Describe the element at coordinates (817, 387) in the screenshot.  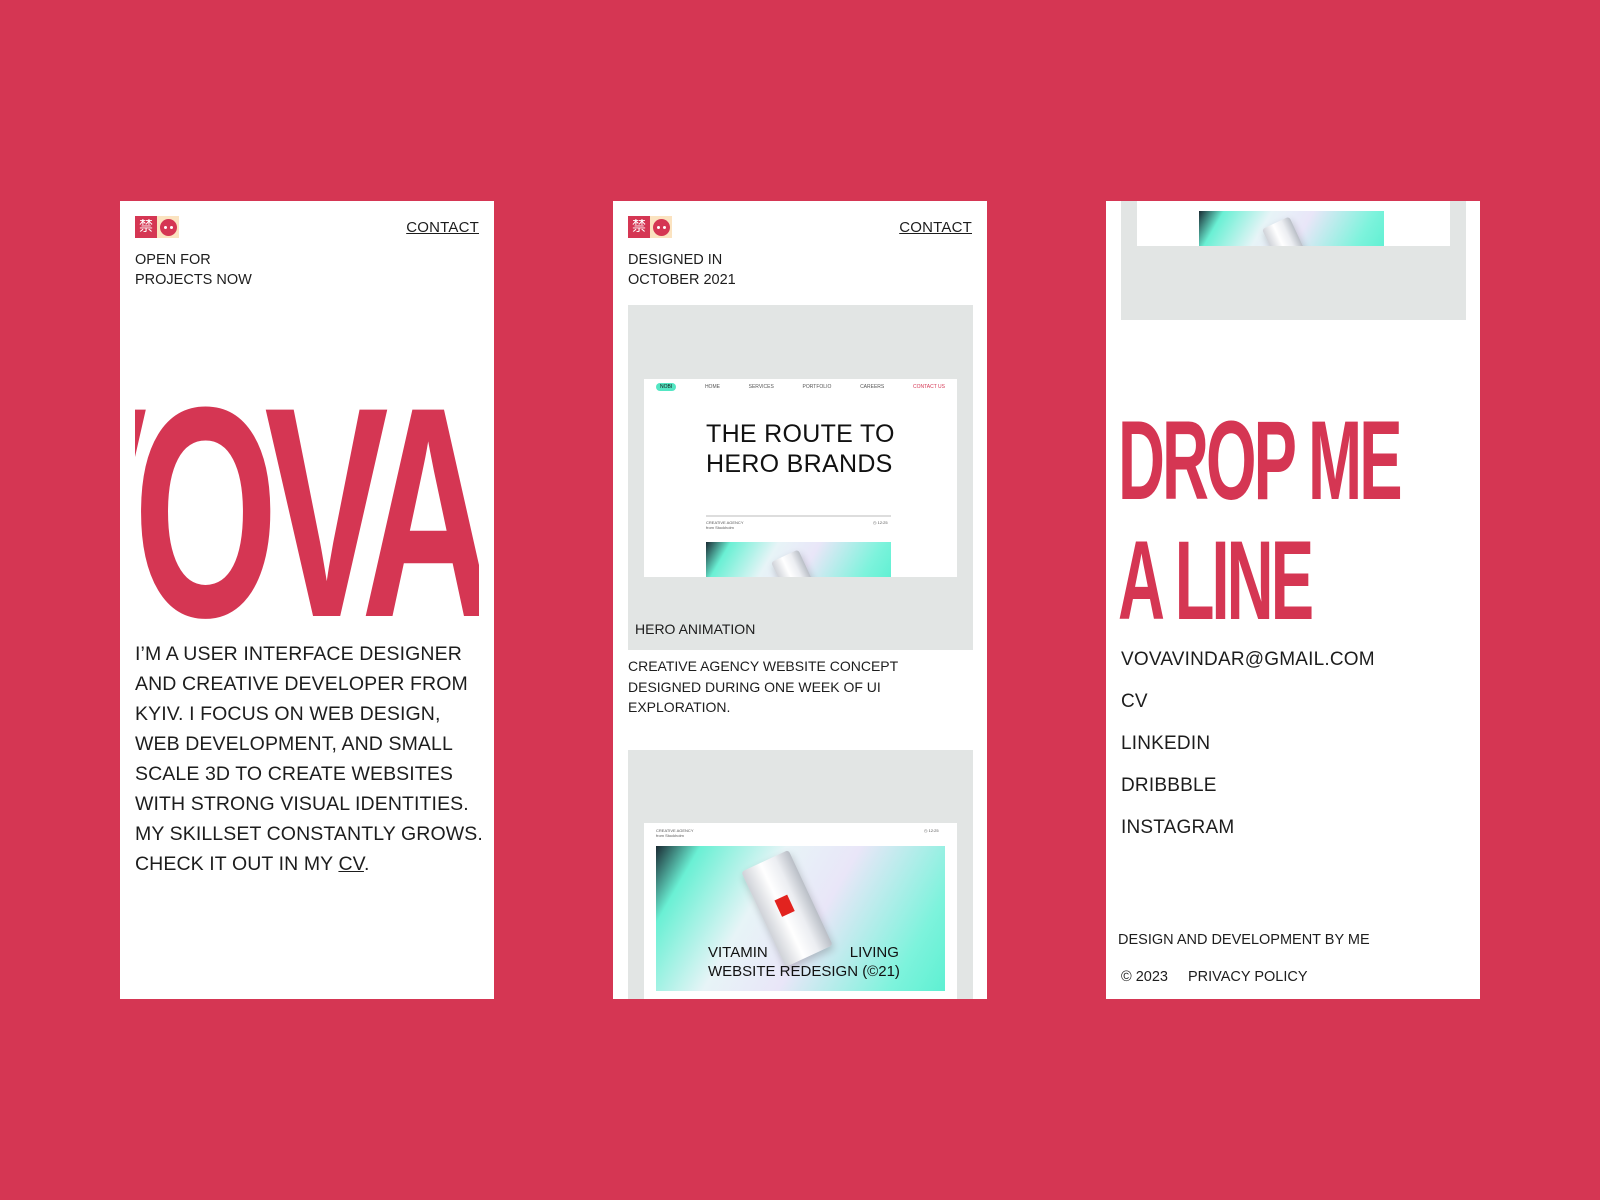
I see `mock-nav-item: PORTFOLIO` at that location.